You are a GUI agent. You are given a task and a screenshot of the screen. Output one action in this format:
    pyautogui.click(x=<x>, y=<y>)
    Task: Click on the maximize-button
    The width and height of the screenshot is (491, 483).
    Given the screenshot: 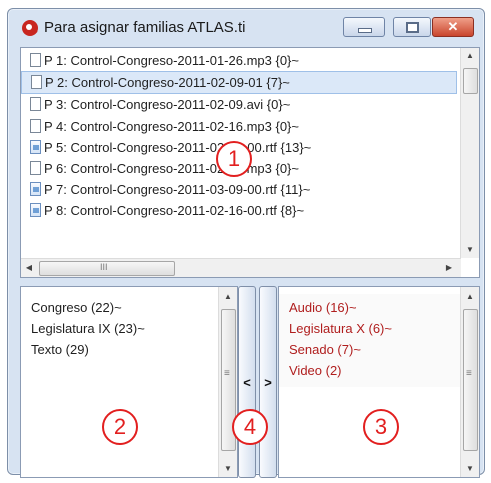 What is the action you would take?
    pyautogui.click(x=412, y=27)
    